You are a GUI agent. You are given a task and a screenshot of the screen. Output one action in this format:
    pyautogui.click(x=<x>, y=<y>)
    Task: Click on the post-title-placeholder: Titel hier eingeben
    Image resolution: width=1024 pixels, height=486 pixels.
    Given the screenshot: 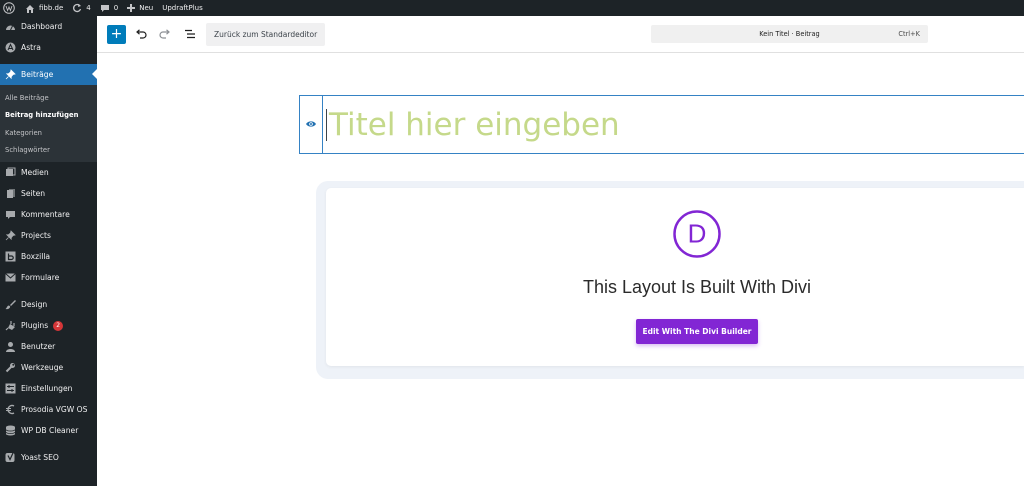 What is the action you would take?
    pyautogui.click(x=474, y=125)
    